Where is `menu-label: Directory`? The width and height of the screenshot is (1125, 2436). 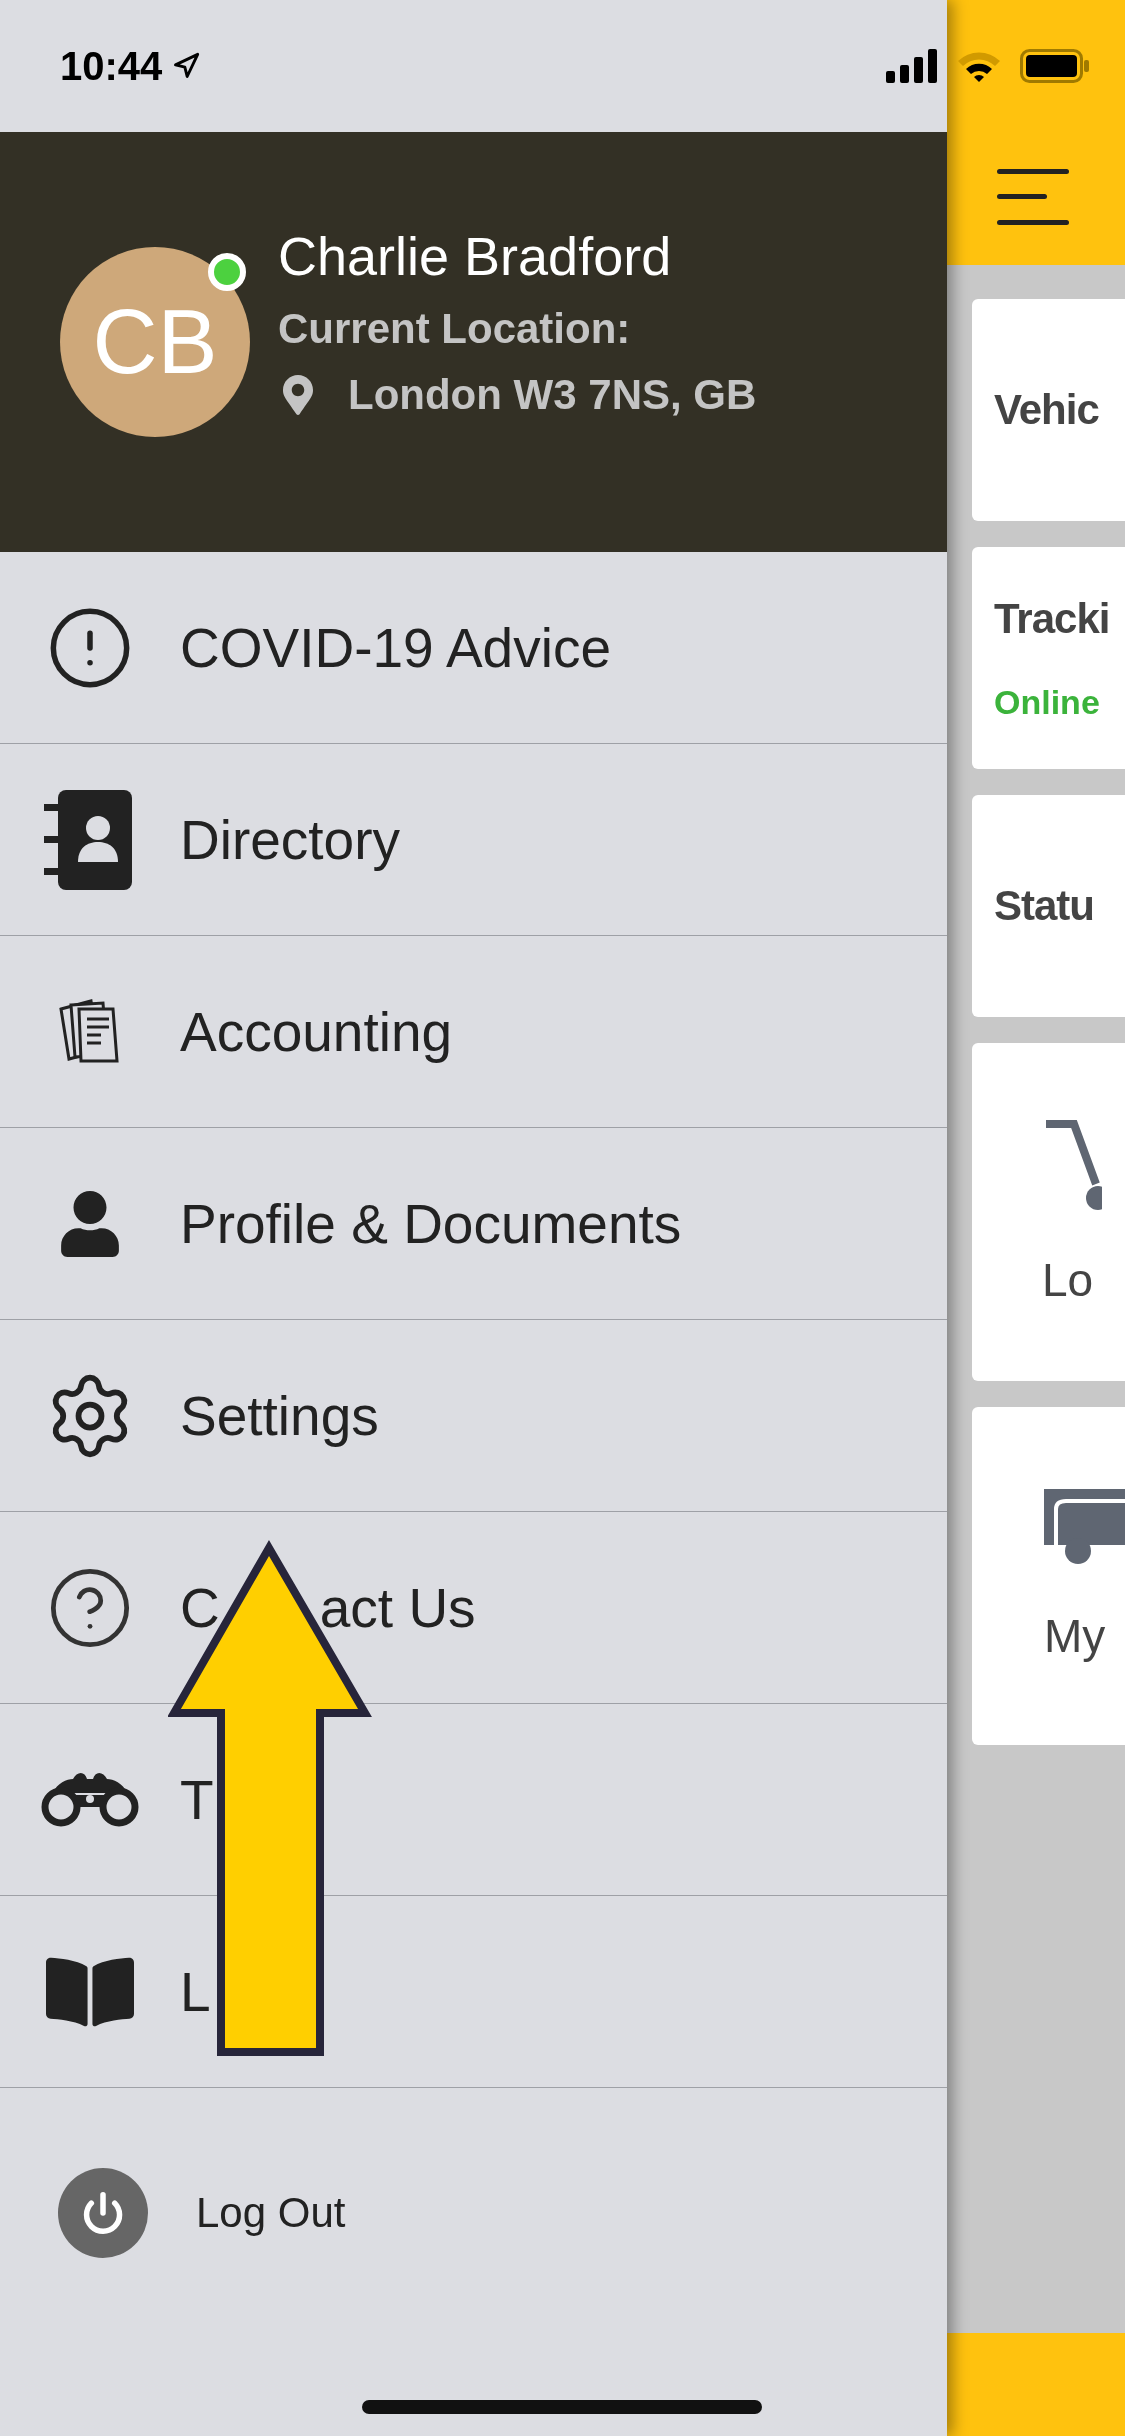
menu-label: Directory is located at coordinates (290, 839).